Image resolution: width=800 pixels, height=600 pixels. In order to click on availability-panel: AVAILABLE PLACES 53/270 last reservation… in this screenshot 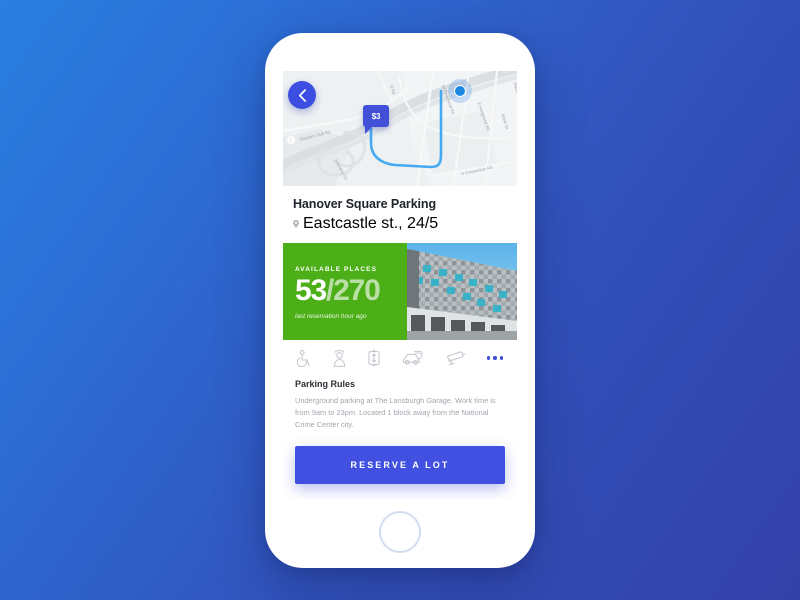, I will do `click(400, 291)`.